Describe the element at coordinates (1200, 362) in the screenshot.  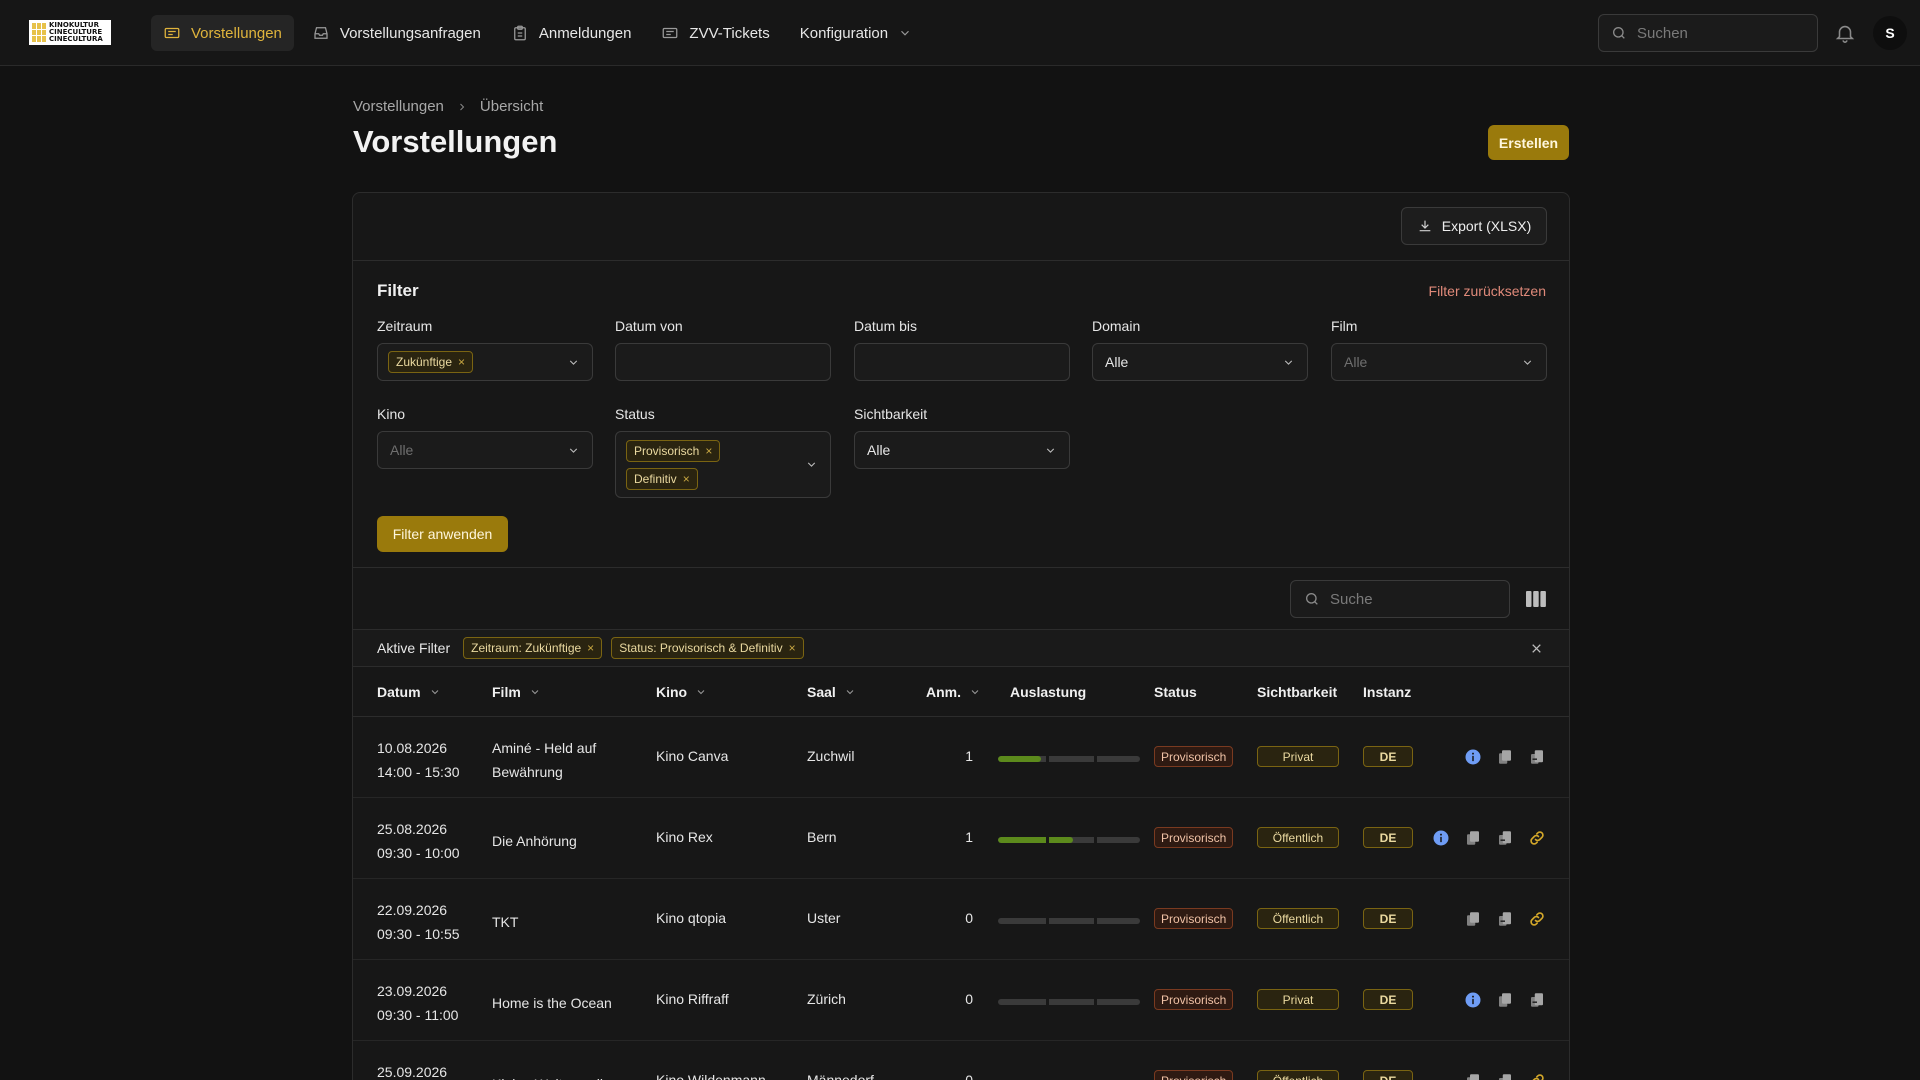
I see `domain-select: Alle` at that location.